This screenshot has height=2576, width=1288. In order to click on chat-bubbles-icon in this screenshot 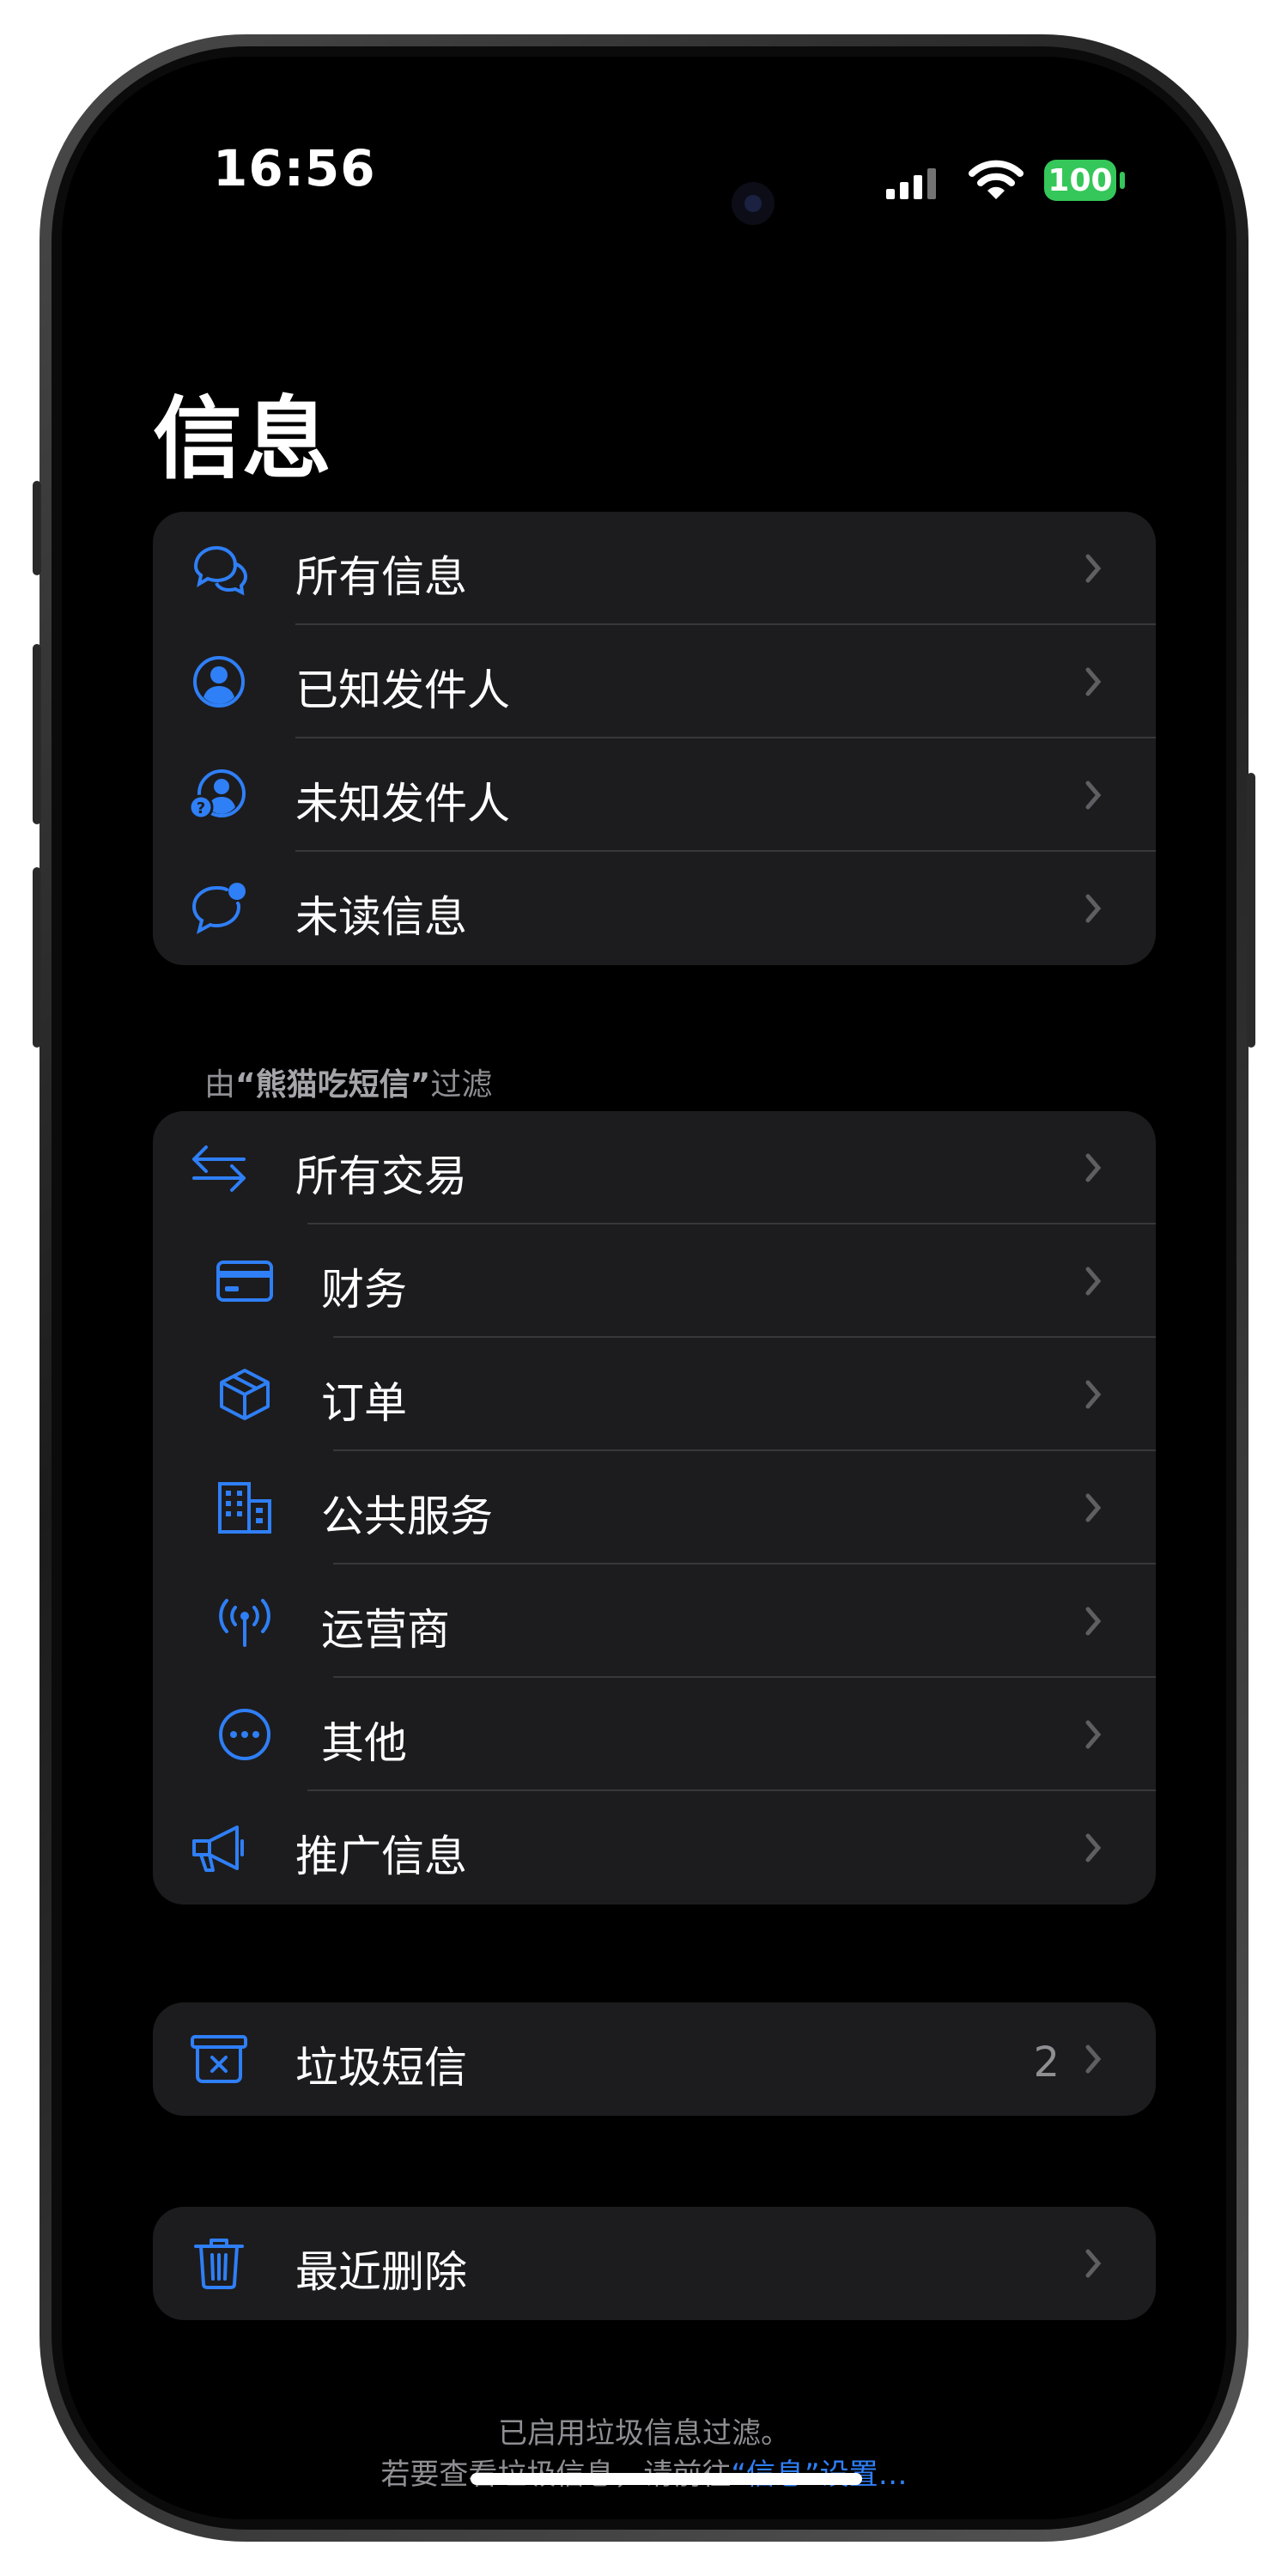, I will do `click(219, 568)`.